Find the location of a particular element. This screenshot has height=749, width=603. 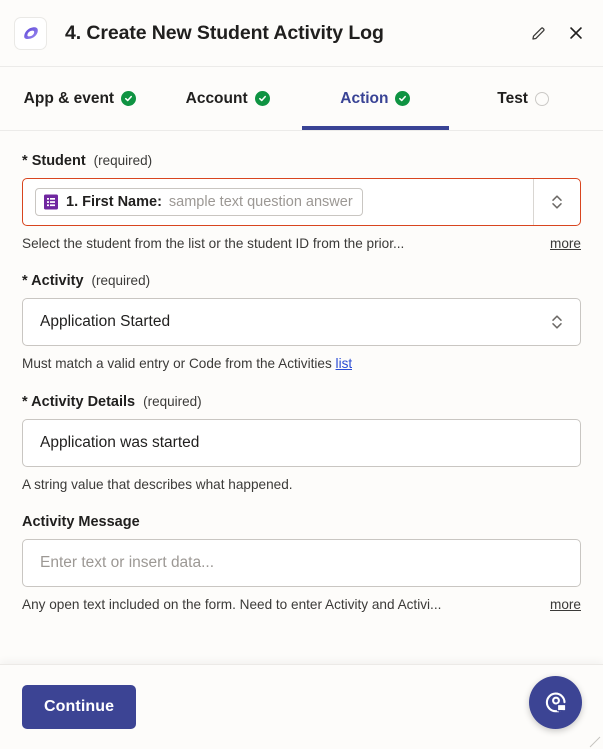

activity-details-input-shell: Application was started is located at coordinates (301, 442).